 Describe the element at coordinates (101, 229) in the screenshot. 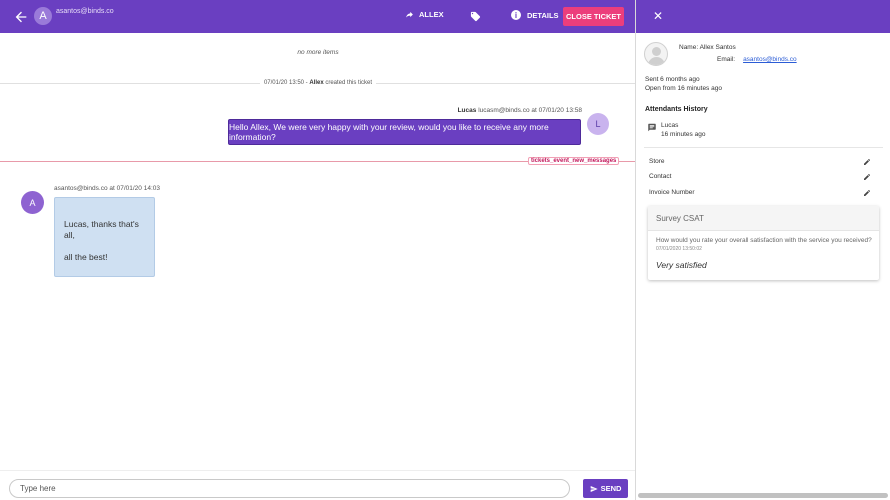

I see `incoming-line-1: Lucas, thanks that's all,` at that location.